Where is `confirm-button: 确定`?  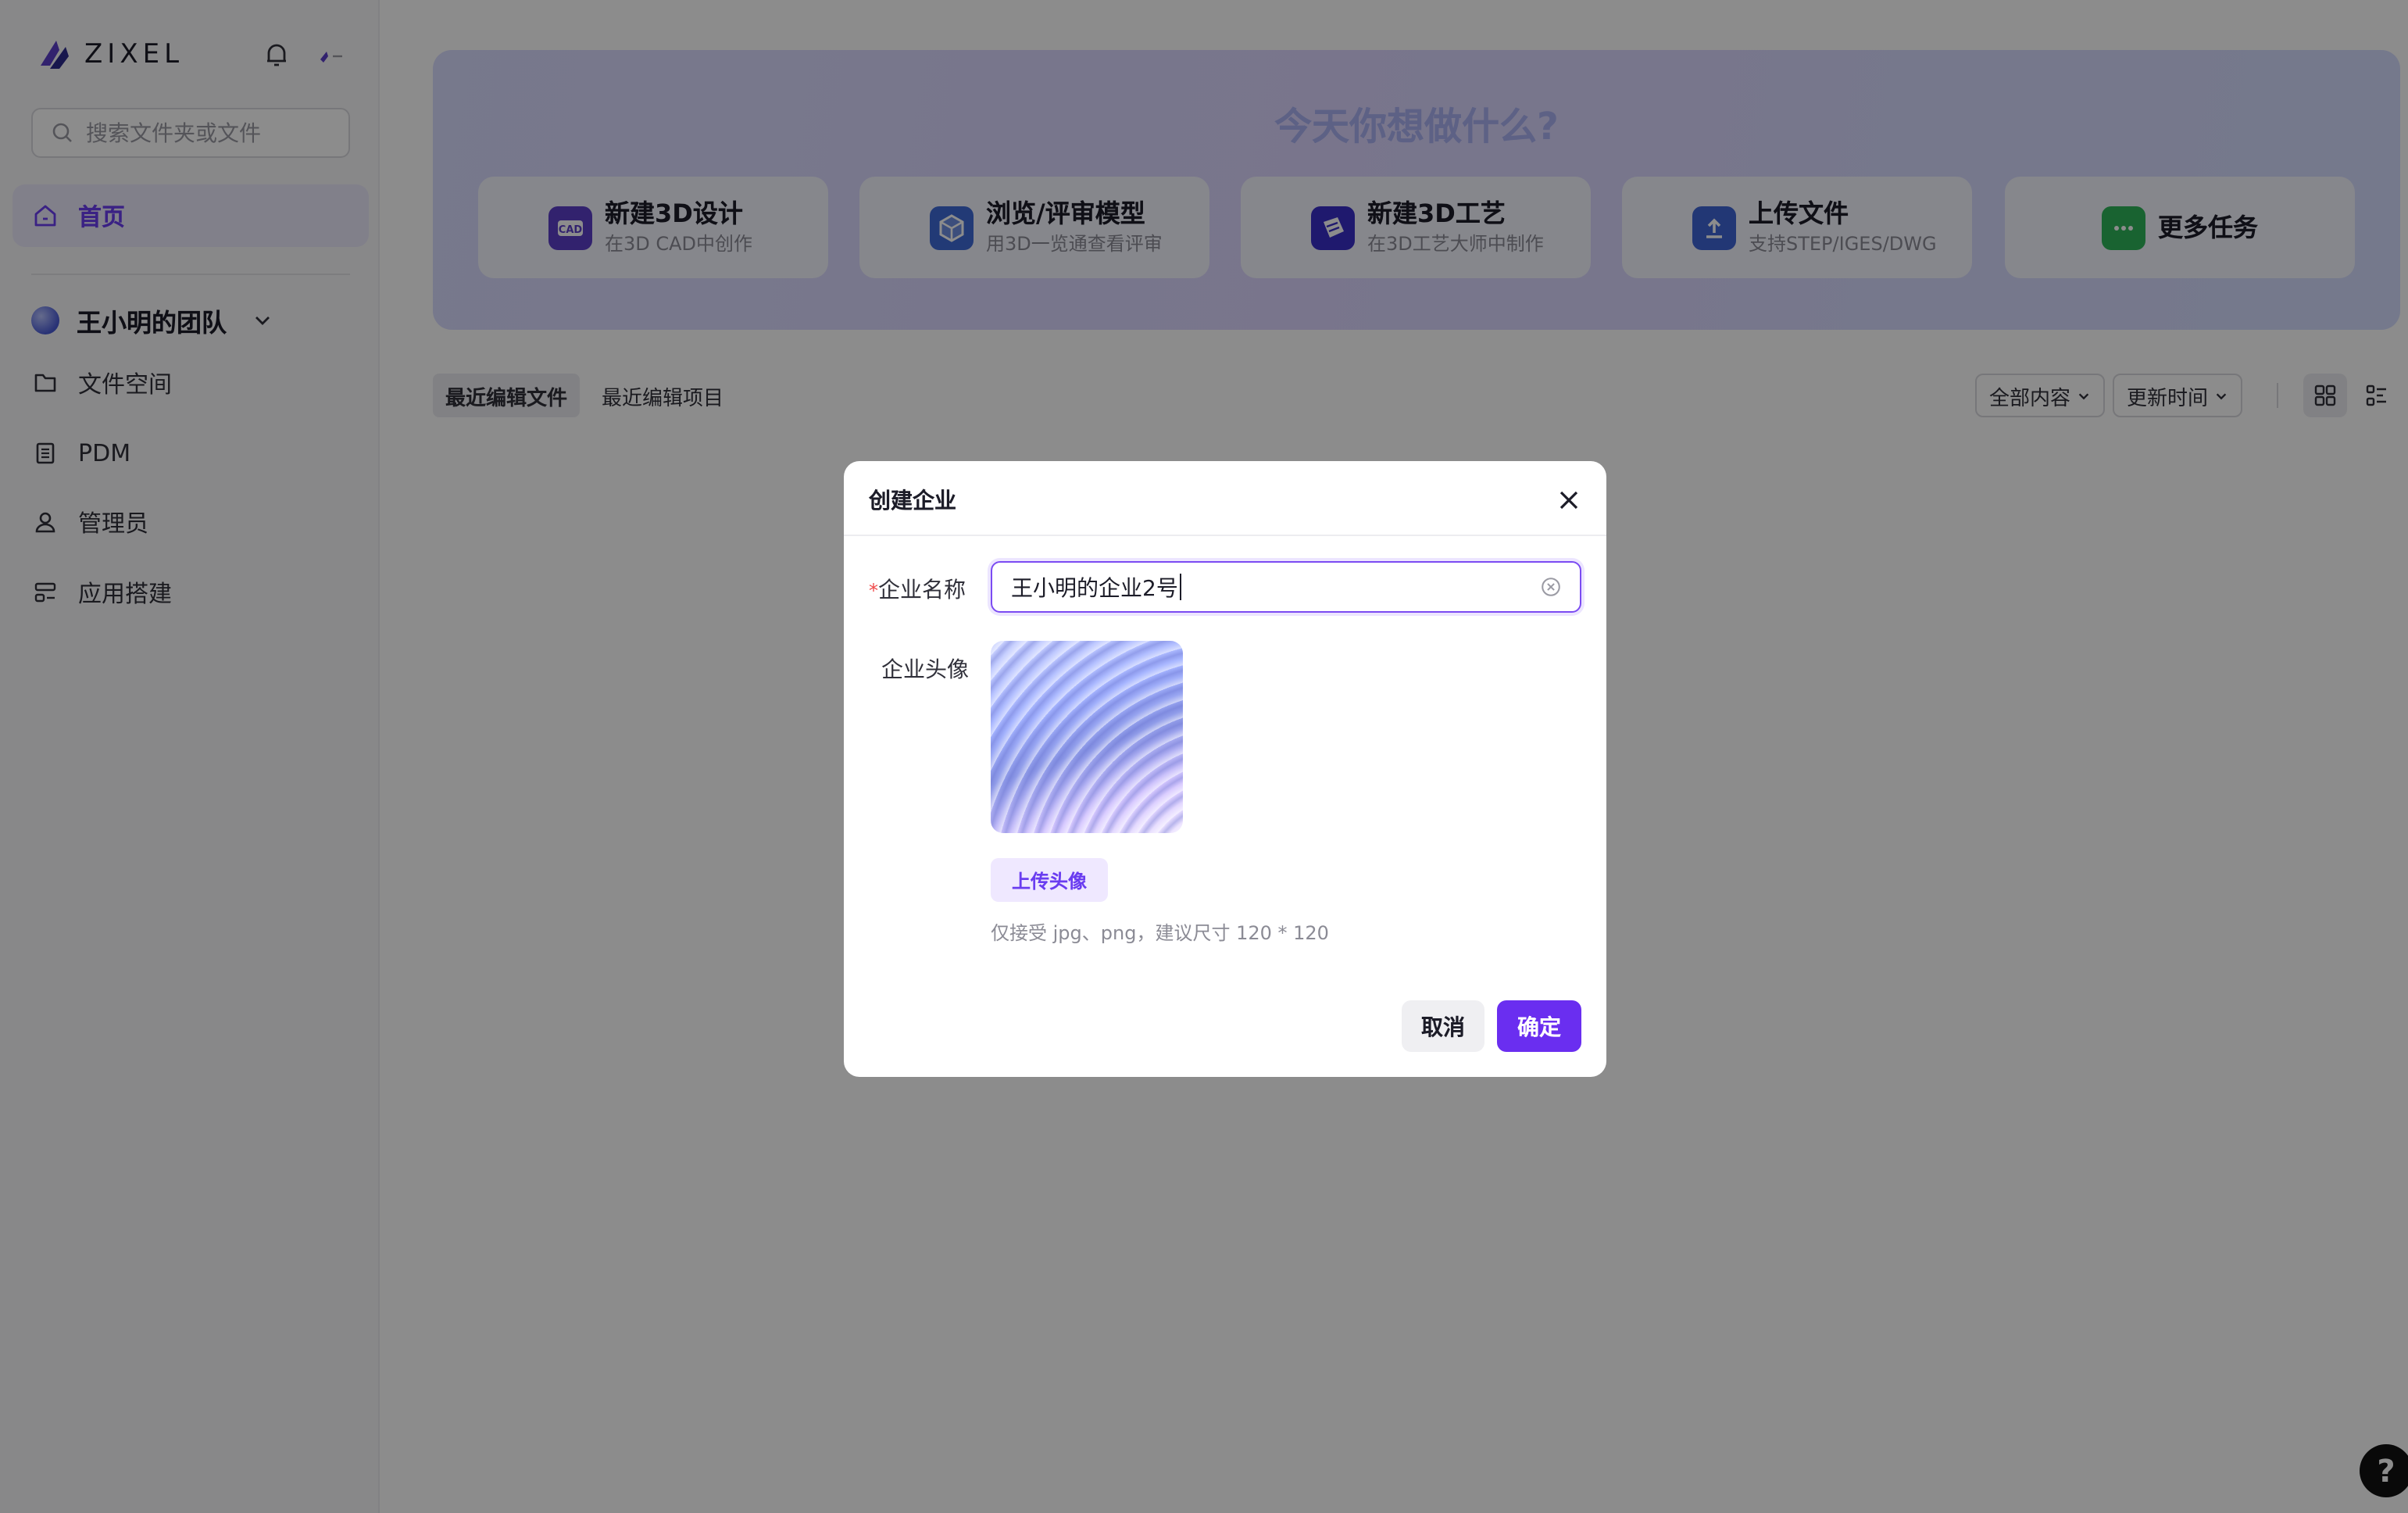
confirm-button: 确定 is located at coordinates (1539, 1026).